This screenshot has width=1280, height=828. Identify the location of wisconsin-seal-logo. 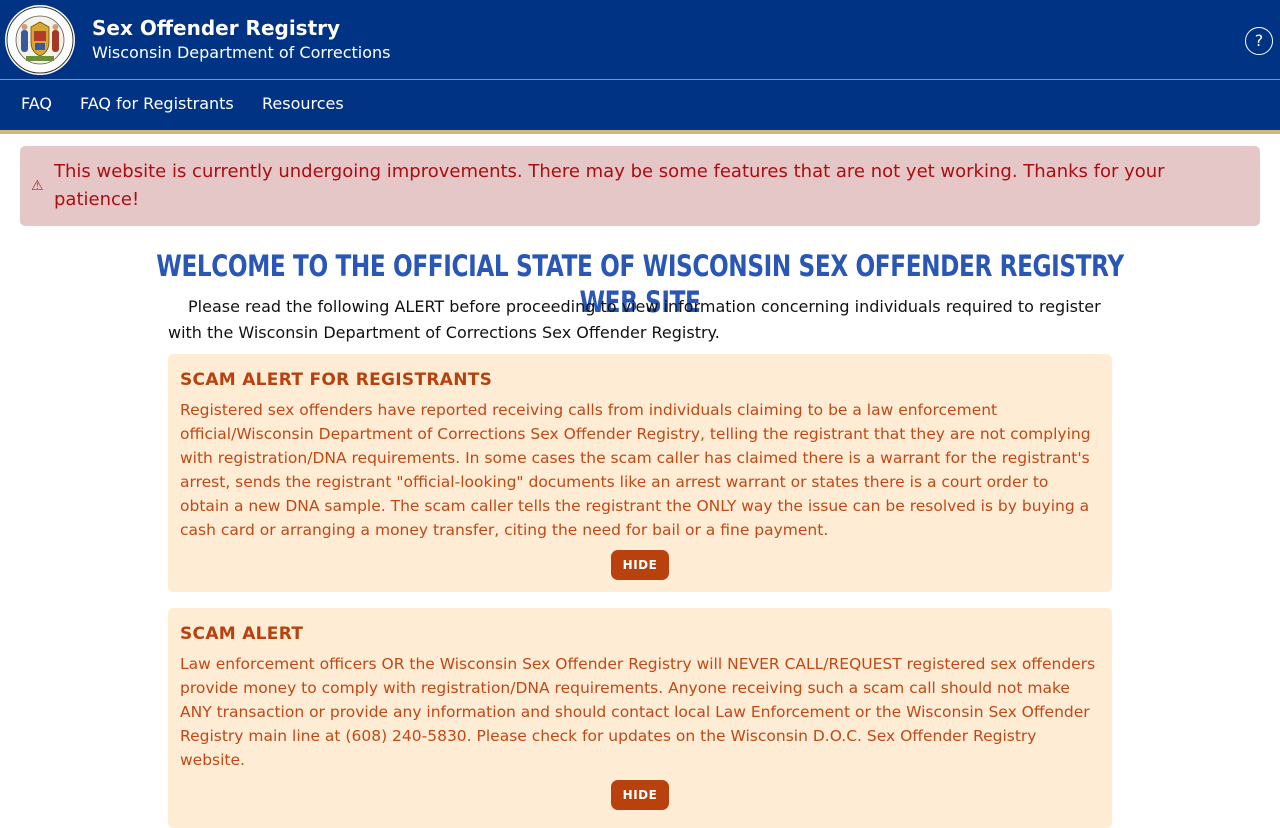
(40, 40).